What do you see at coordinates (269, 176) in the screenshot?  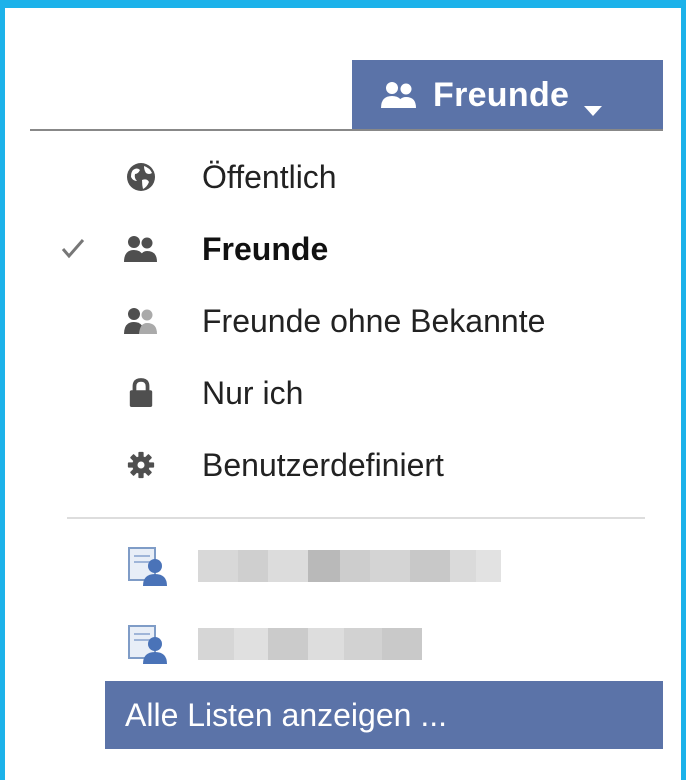 I see `menu-item-label: Öffentlich` at bounding box center [269, 176].